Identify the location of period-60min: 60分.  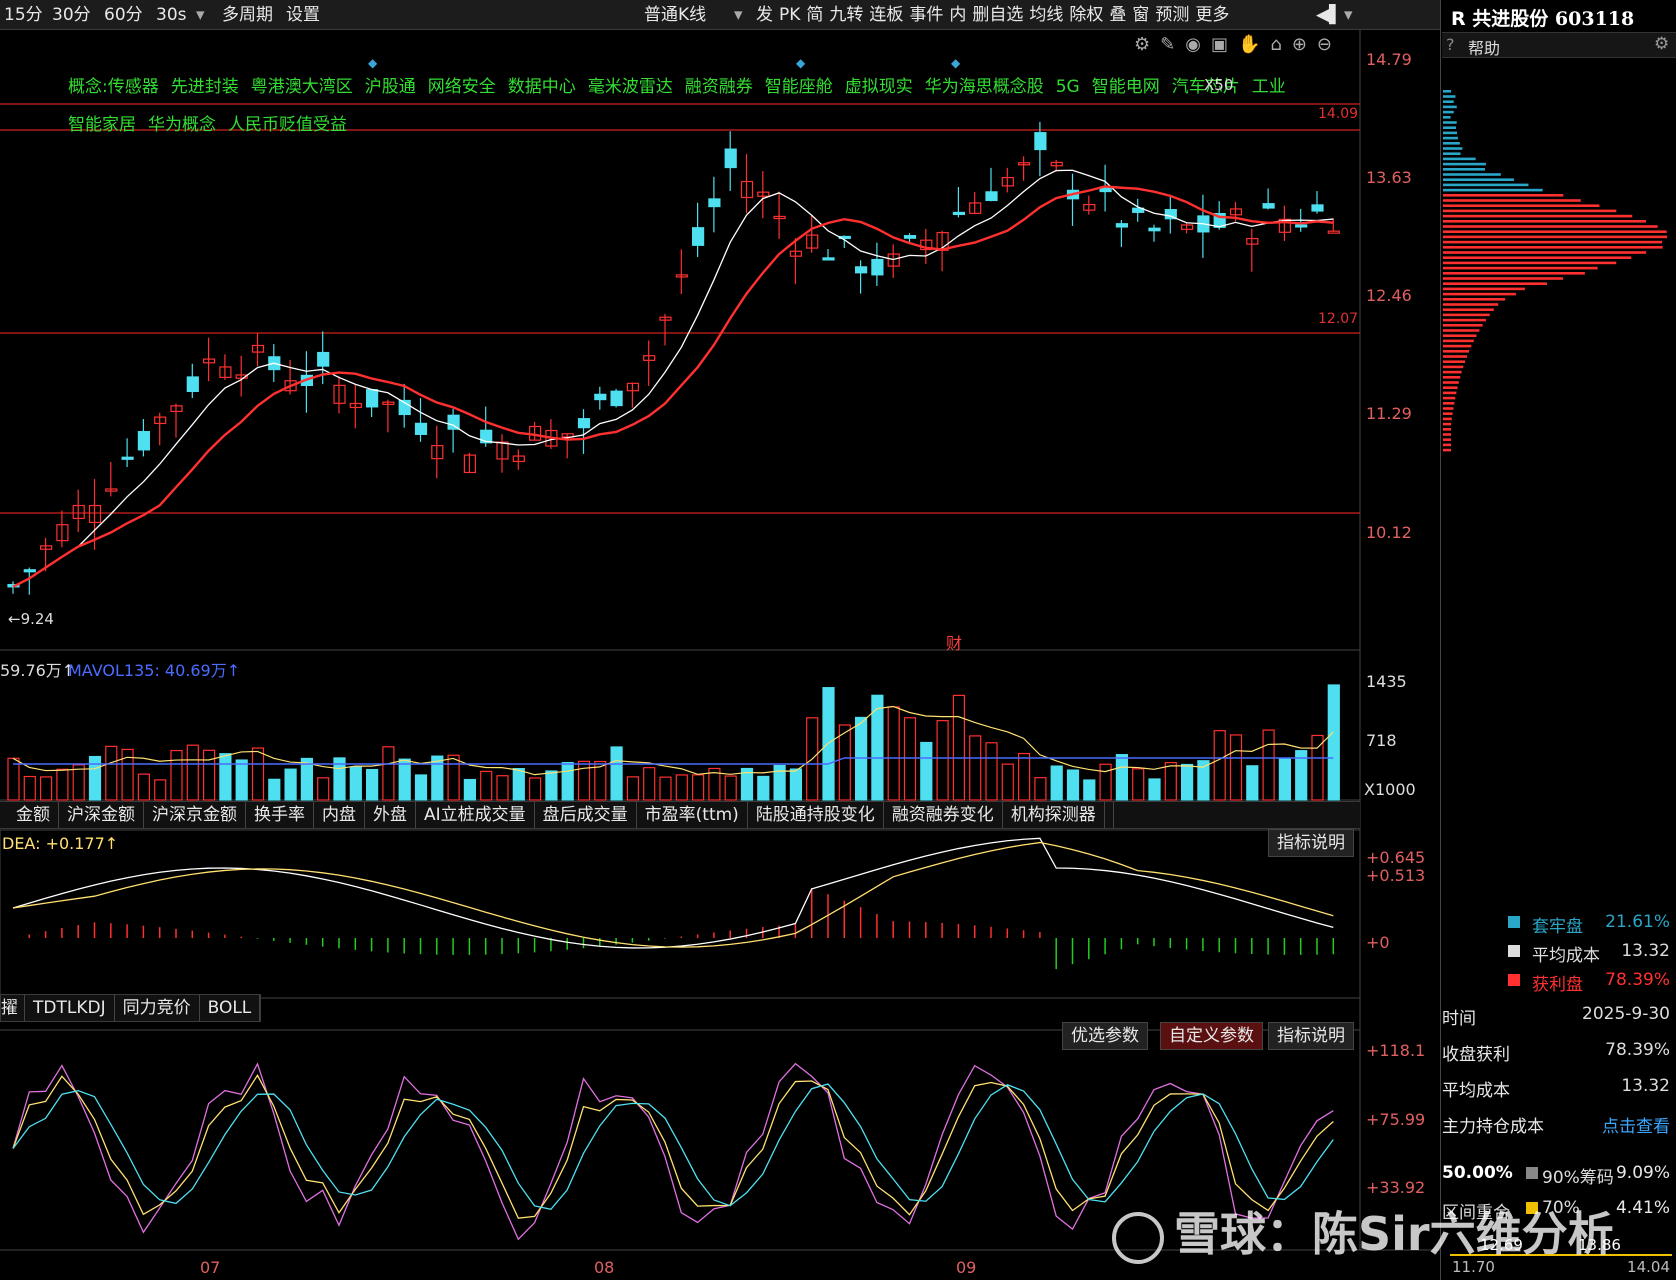
(123, 15).